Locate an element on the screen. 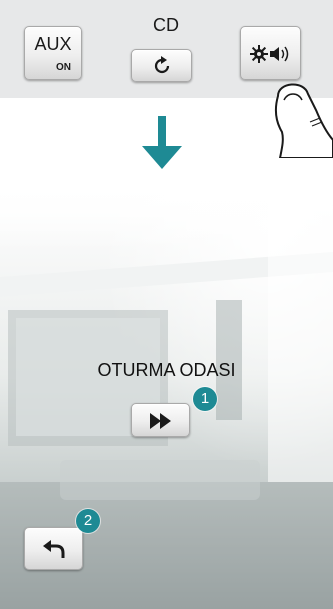 The width and height of the screenshot is (333, 609). aux-button: AUX ON is located at coordinates (53, 53).